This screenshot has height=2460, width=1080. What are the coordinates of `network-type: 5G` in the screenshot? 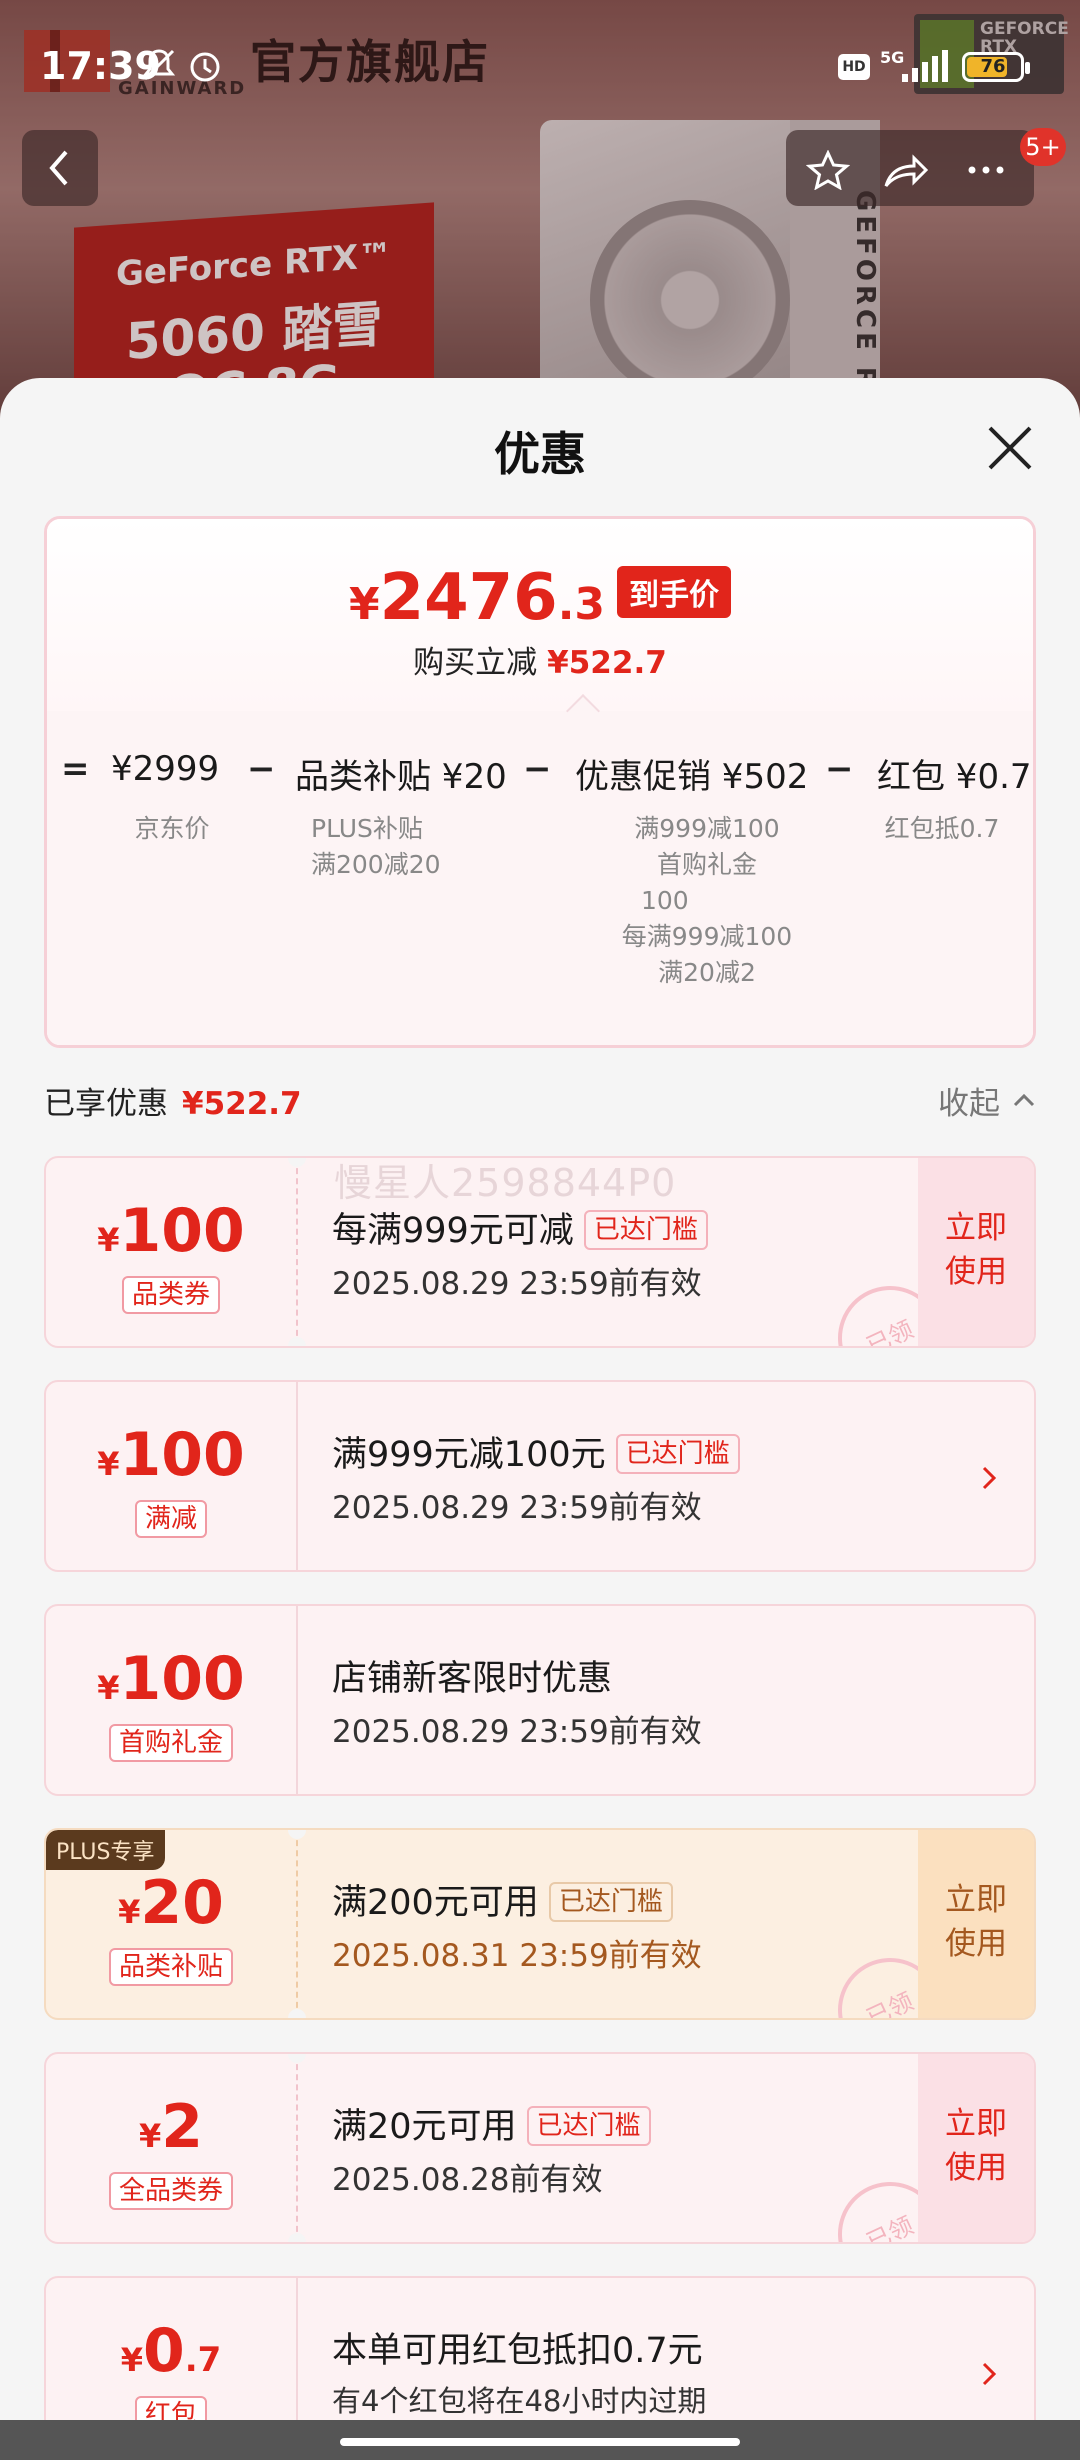 It's located at (892, 57).